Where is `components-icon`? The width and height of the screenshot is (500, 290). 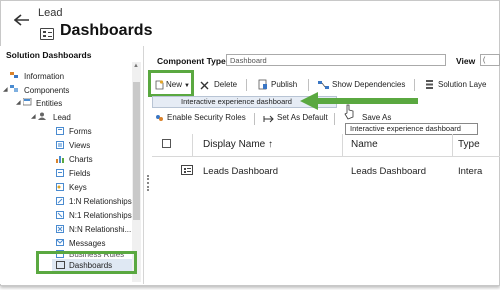 components-icon is located at coordinates (14, 88).